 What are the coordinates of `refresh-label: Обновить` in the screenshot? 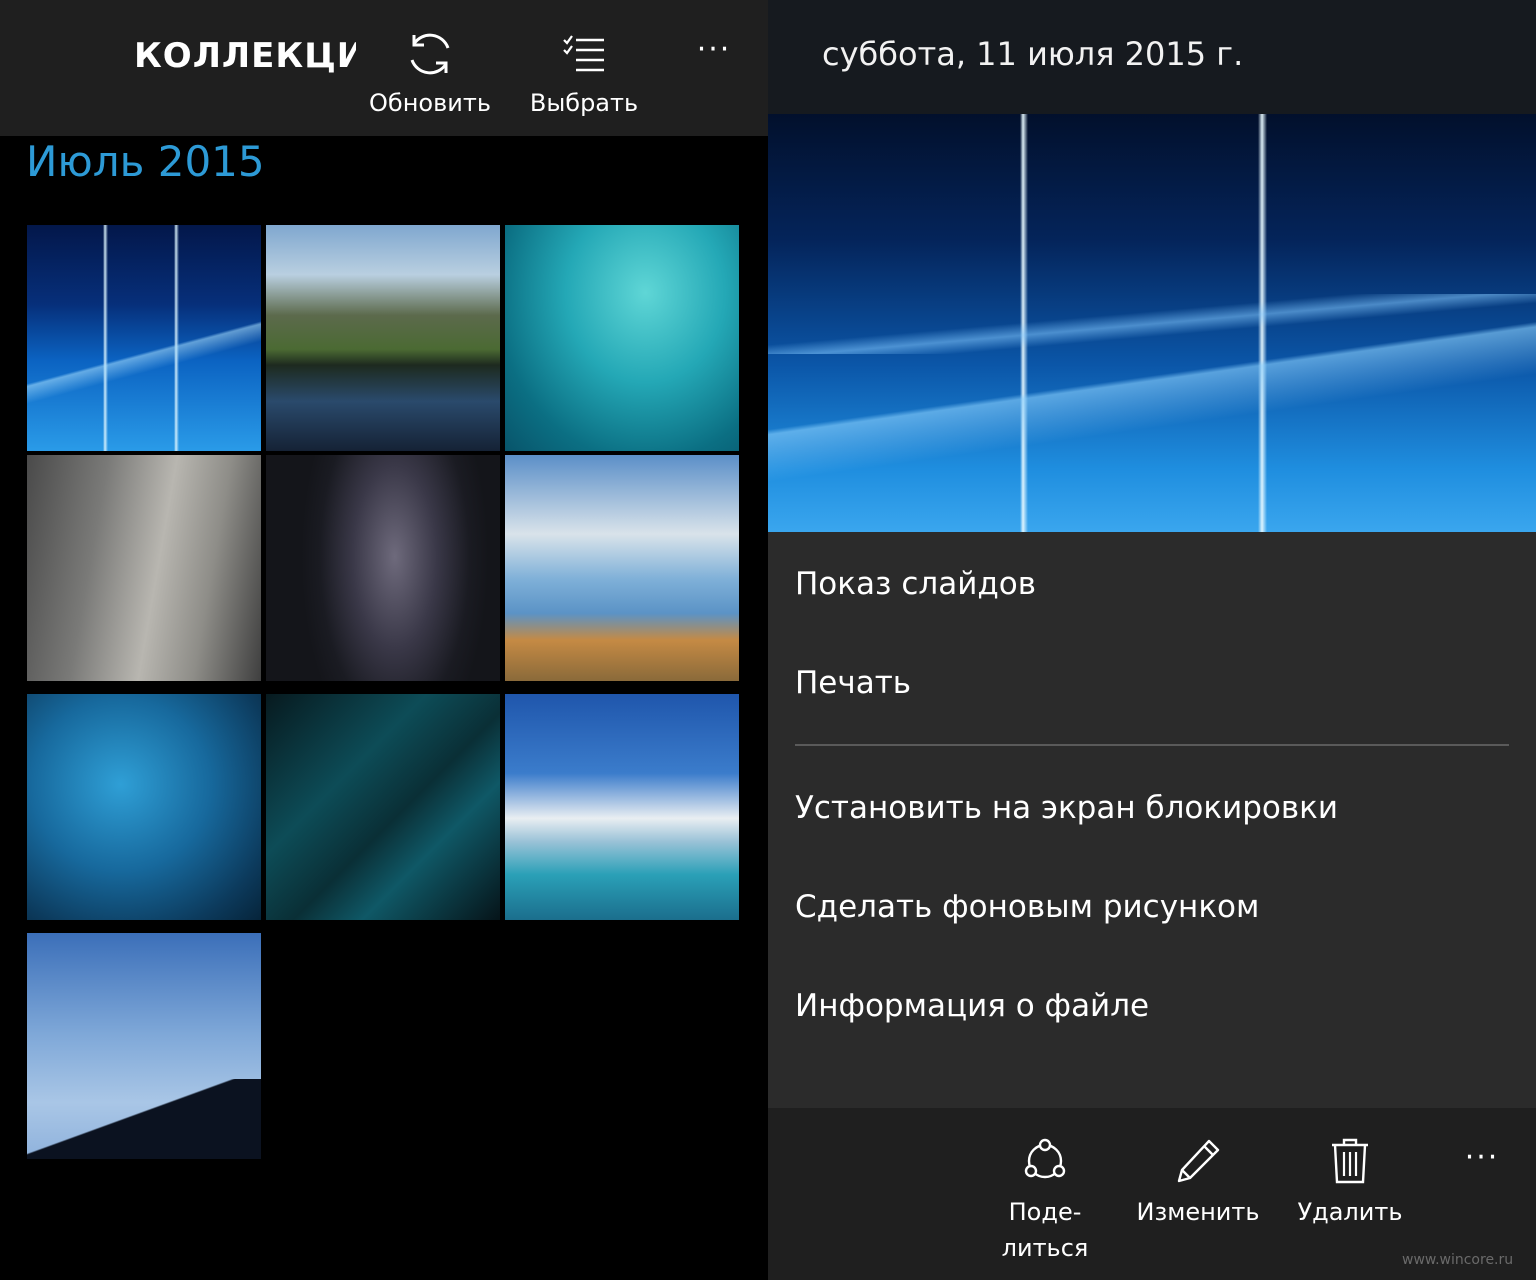 It's located at (430, 103).